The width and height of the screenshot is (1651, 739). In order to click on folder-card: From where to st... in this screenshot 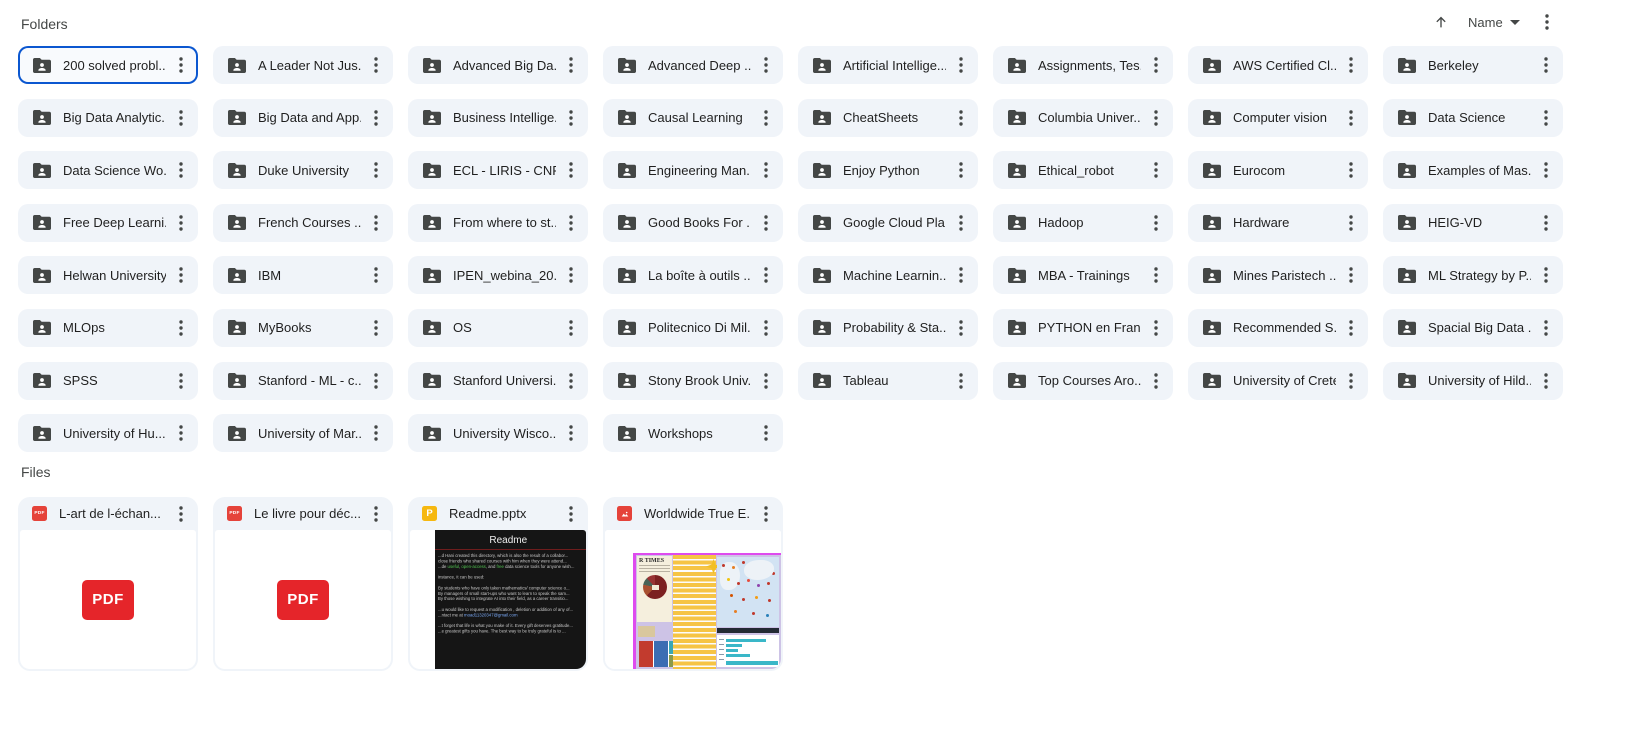, I will do `click(498, 222)`.